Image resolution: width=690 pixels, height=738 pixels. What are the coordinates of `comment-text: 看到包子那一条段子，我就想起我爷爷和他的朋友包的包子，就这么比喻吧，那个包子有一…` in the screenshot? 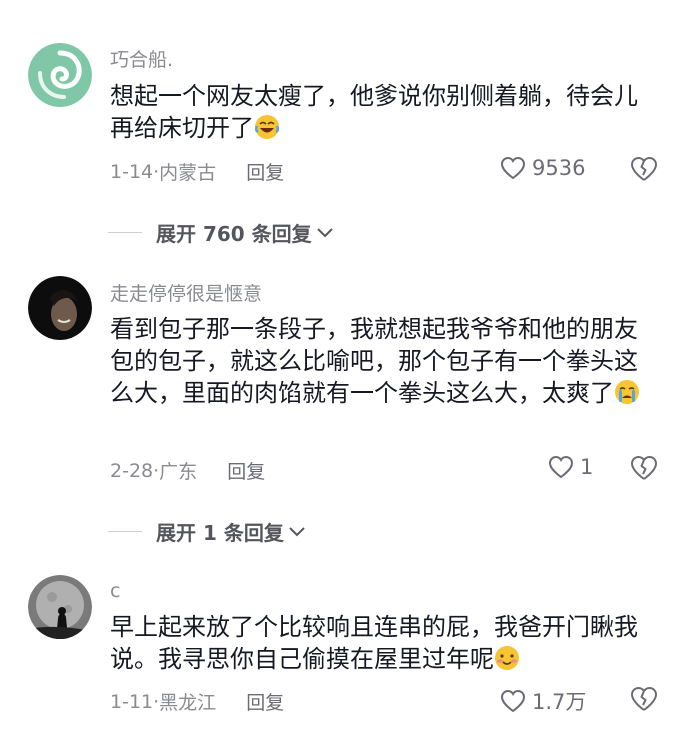 It's located at (382, 361).